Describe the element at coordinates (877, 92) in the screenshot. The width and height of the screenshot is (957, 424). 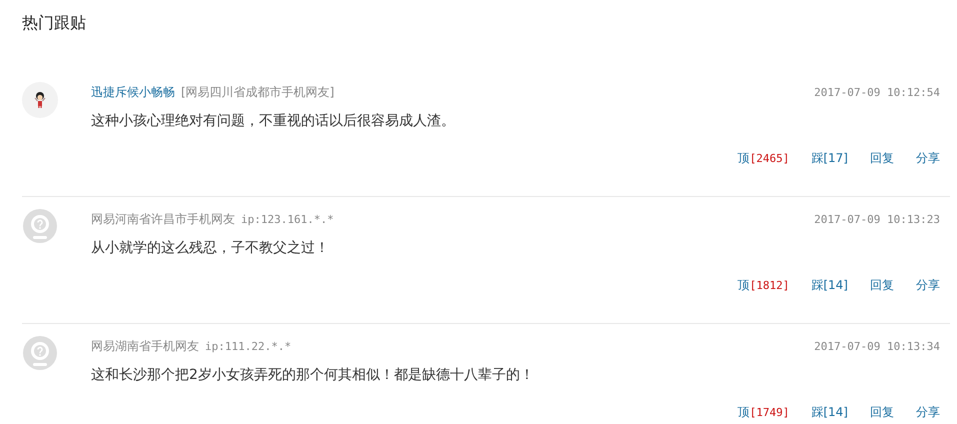
I see `post-time: 2017-07-09 10:12:54` at that location.